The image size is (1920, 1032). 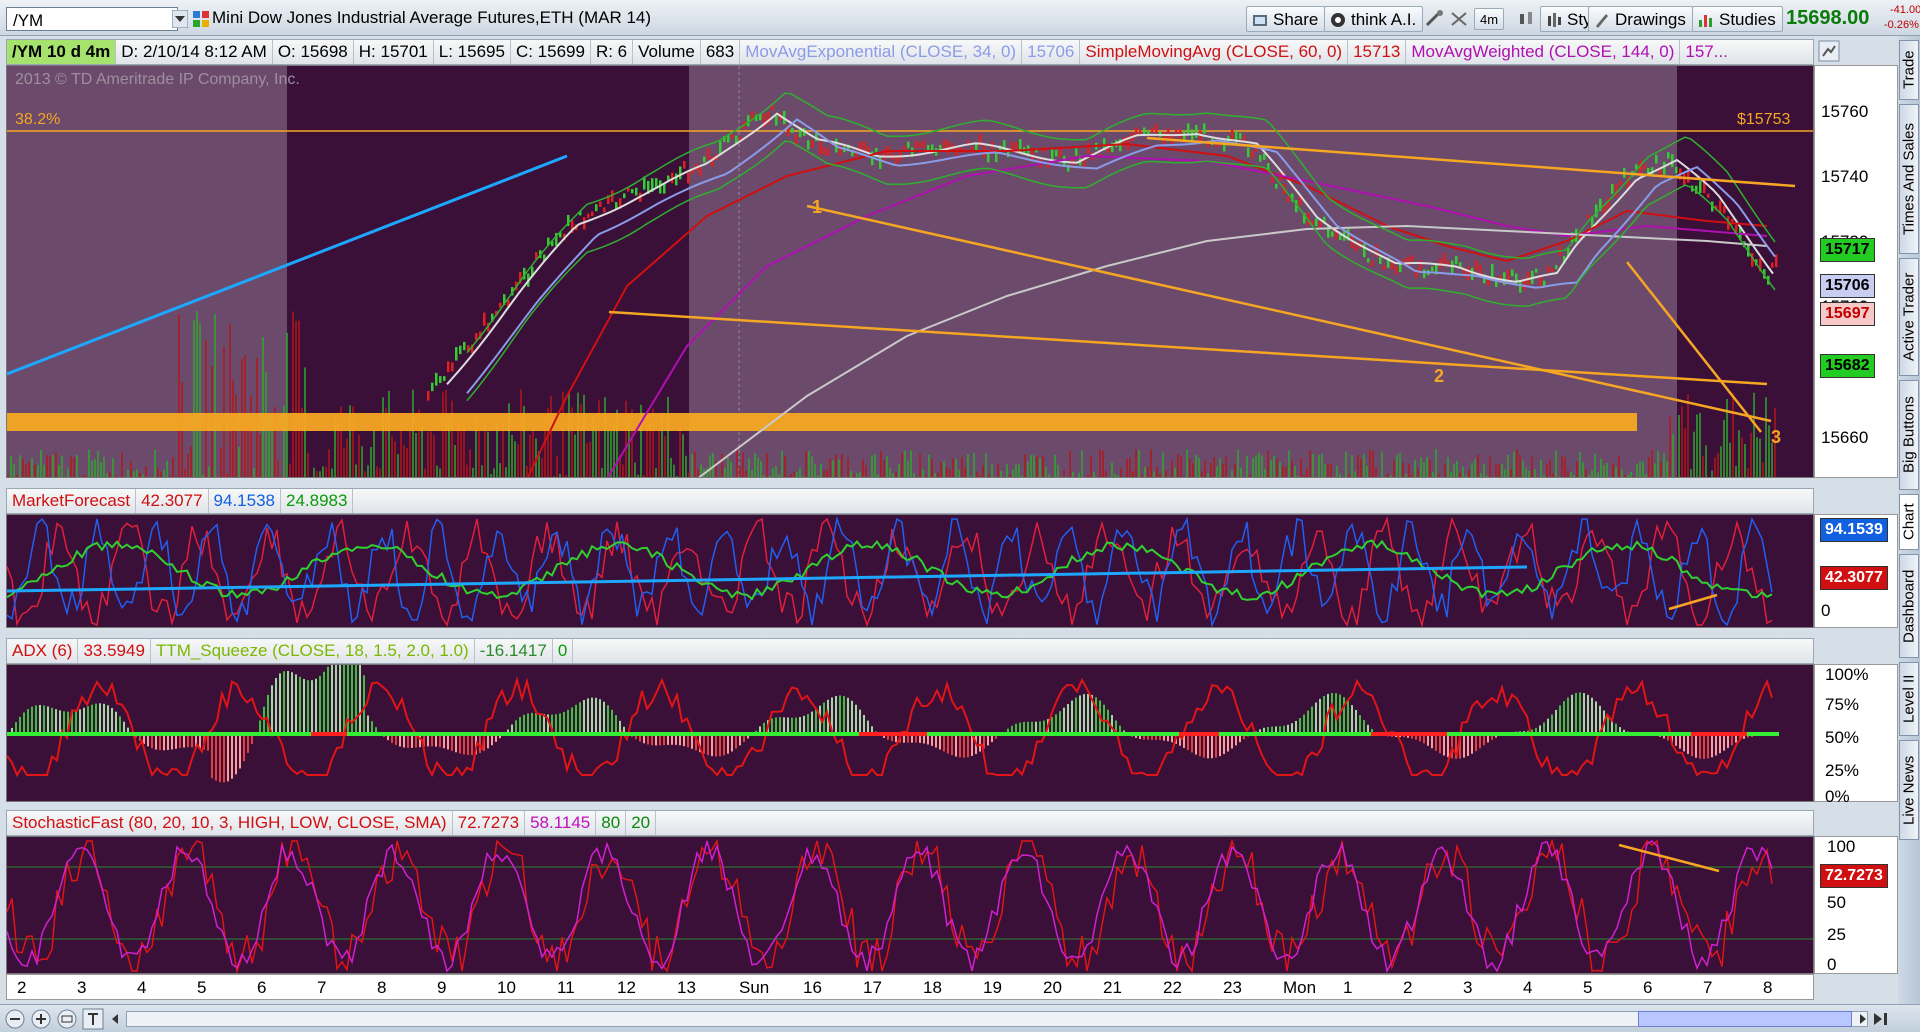 I want to click on price-box-green-top: 15717, so click(x=1847, y=250).